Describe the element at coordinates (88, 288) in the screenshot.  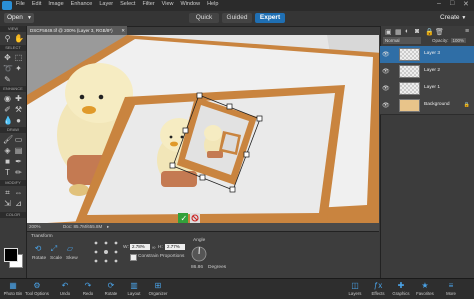
I see `redo-button: ↷Redo` at that location.